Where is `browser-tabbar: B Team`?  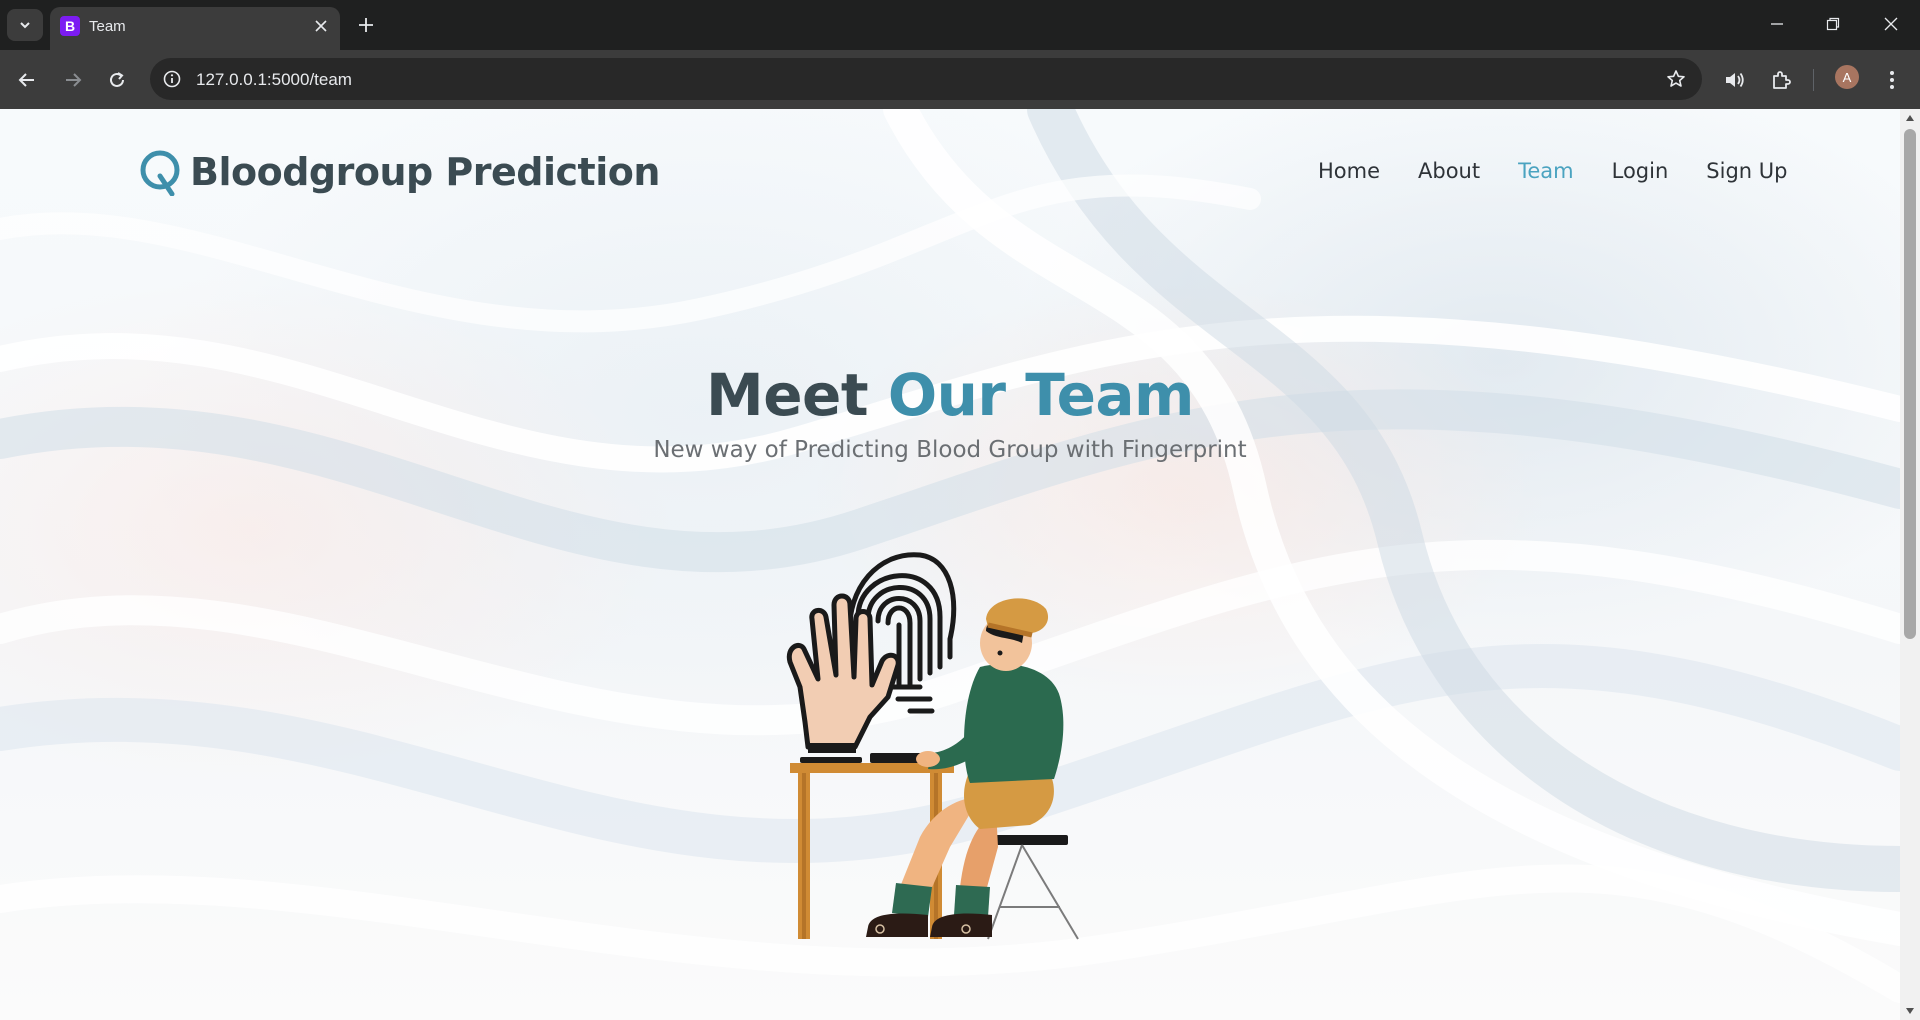 browser-tabbar: B Team is located at coordinates (960, 25).